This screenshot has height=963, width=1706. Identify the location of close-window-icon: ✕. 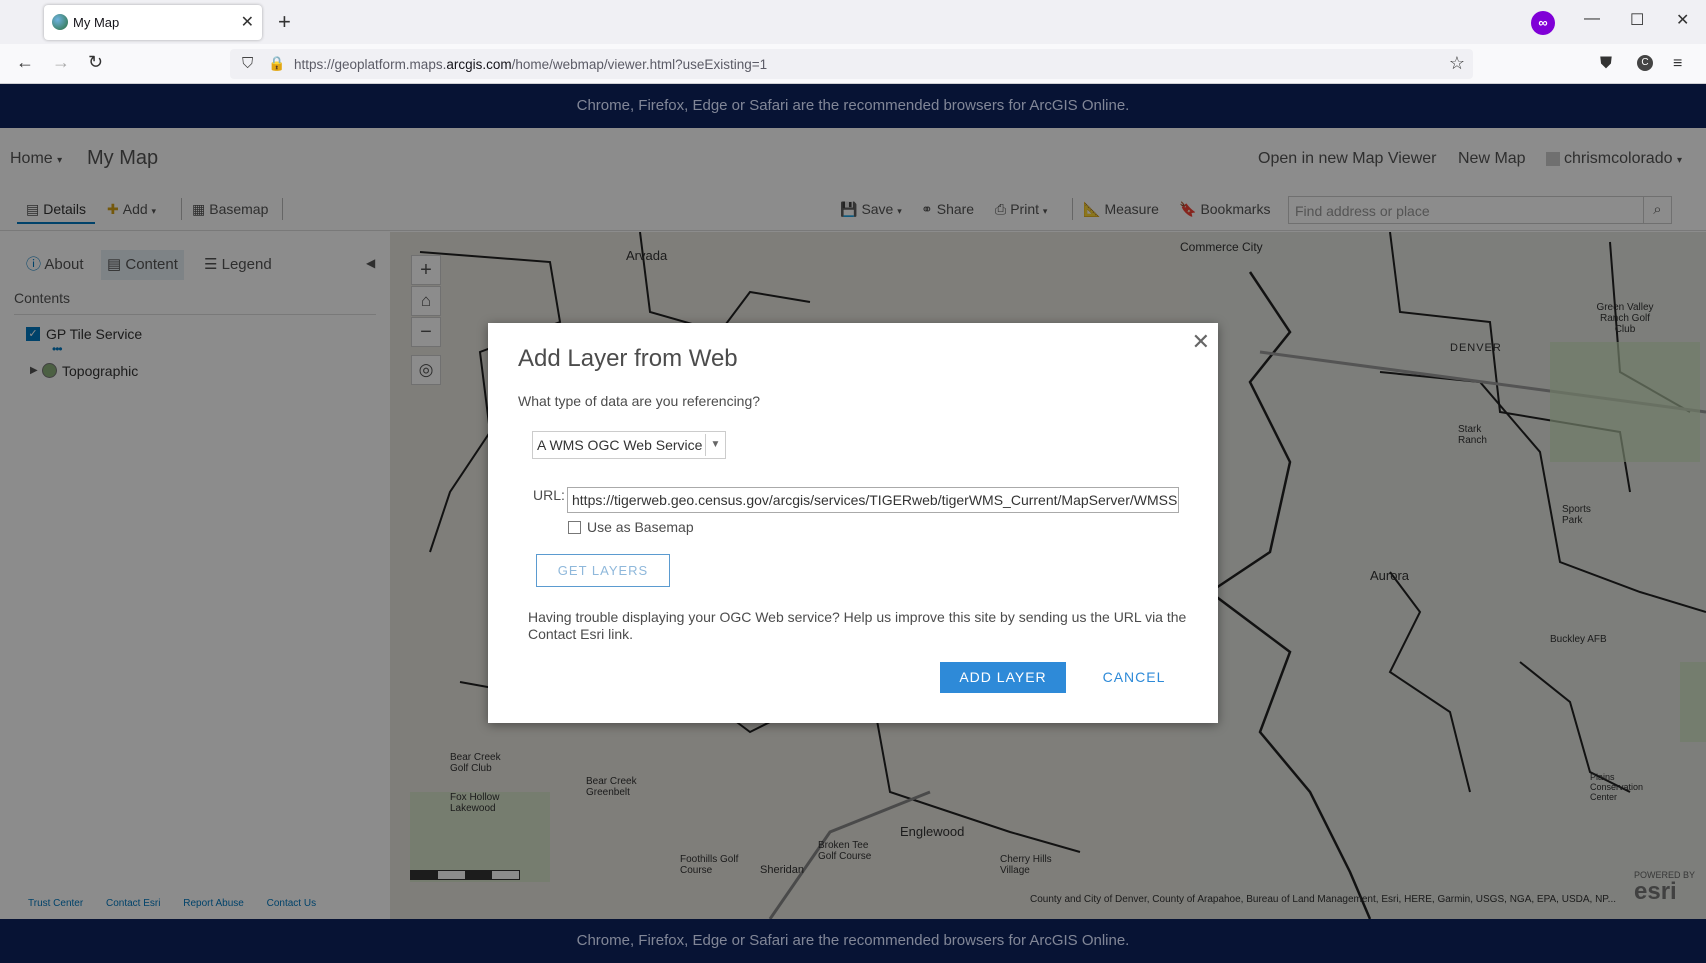
(1682, 20).